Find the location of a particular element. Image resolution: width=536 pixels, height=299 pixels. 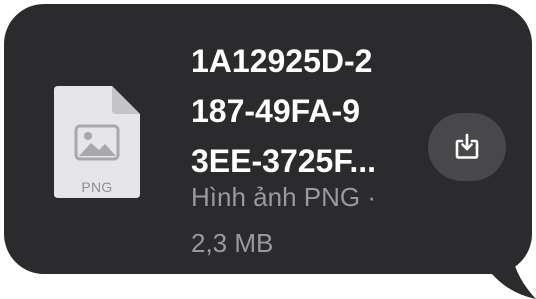

download-icon is located at coordinates (467, 146).